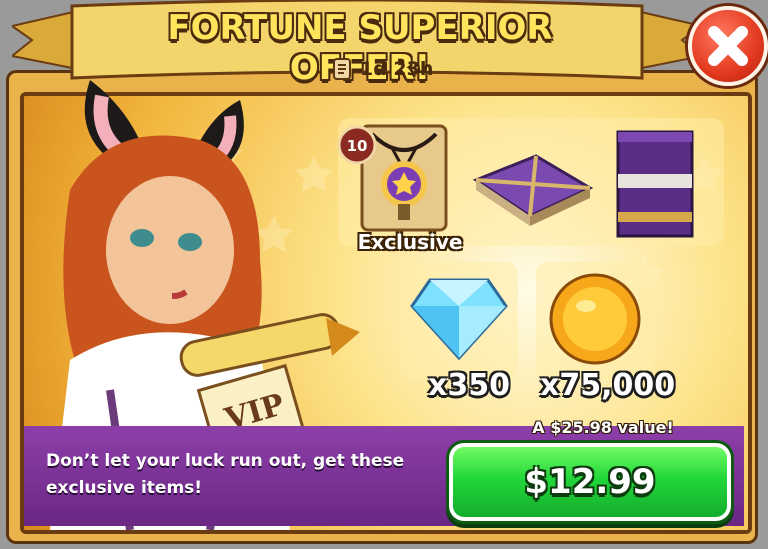 The width and height of the screenshot is (768, 549). I want to click on buy-button: $12.99, so click(590, 482).